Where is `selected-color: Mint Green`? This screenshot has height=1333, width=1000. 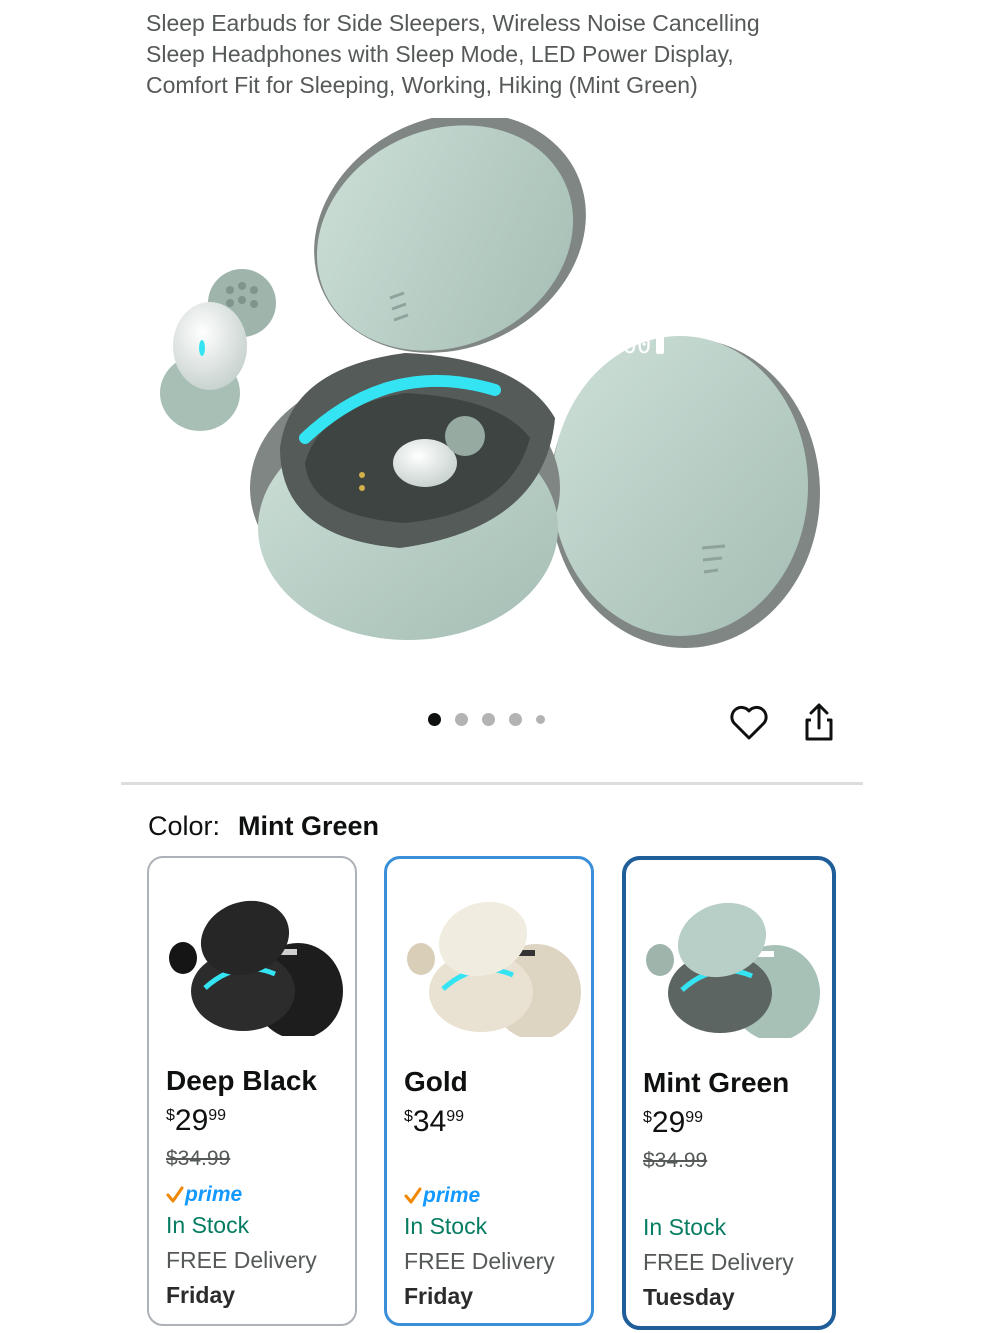
selected-color: Mint Green is located at coordinates (309, 826).